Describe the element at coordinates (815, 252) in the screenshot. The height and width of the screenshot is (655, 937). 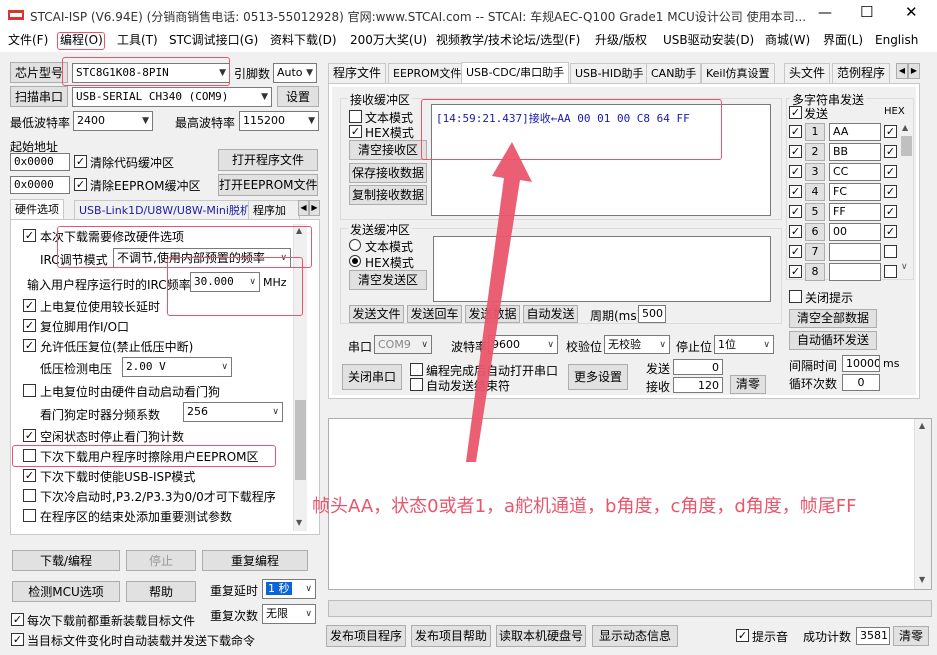
I see `multi-send-row-button: 7` at that location.